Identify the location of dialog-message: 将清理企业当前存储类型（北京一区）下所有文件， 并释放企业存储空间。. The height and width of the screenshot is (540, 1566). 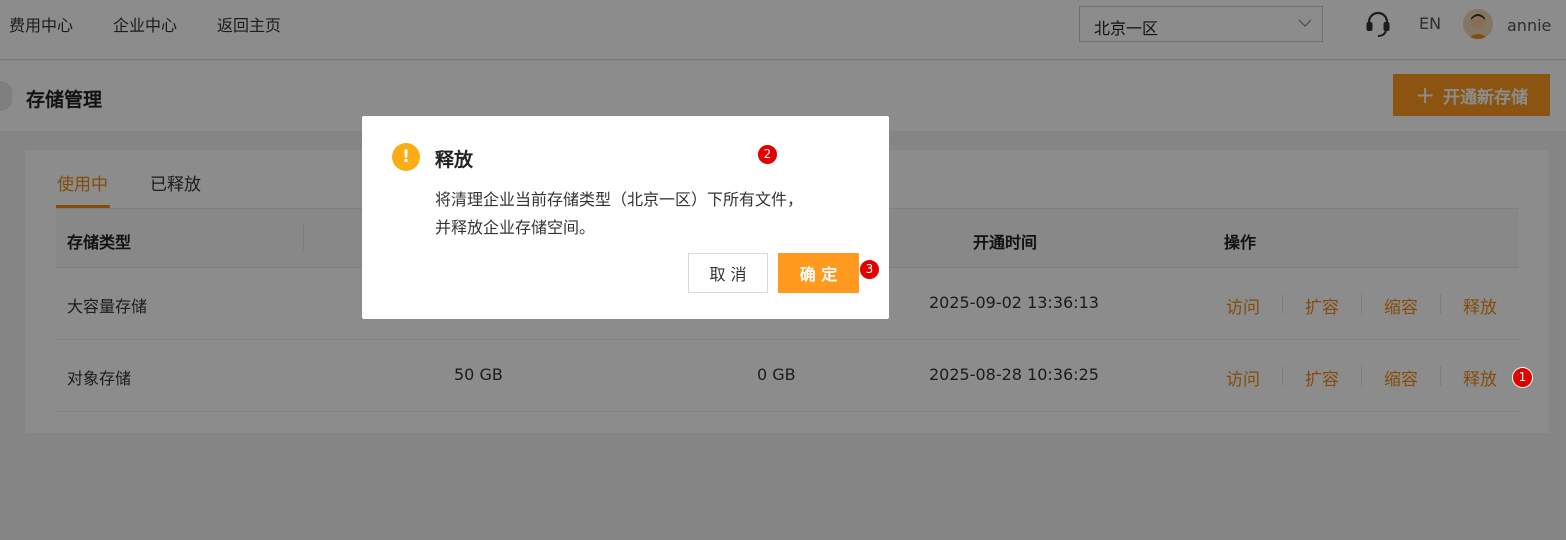
(650, 214).